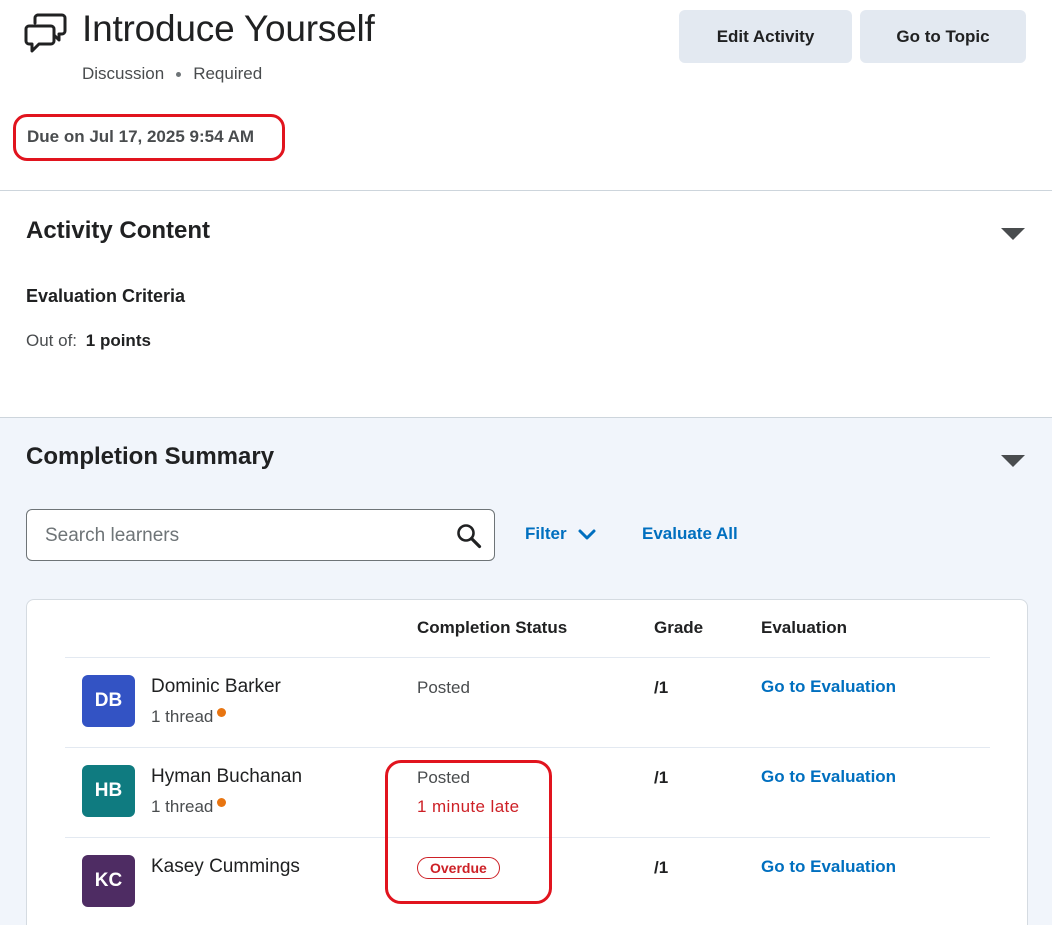 The image size is (1052, 925). I want to click on out-of: Out of: 1 points, so click(88, 341).